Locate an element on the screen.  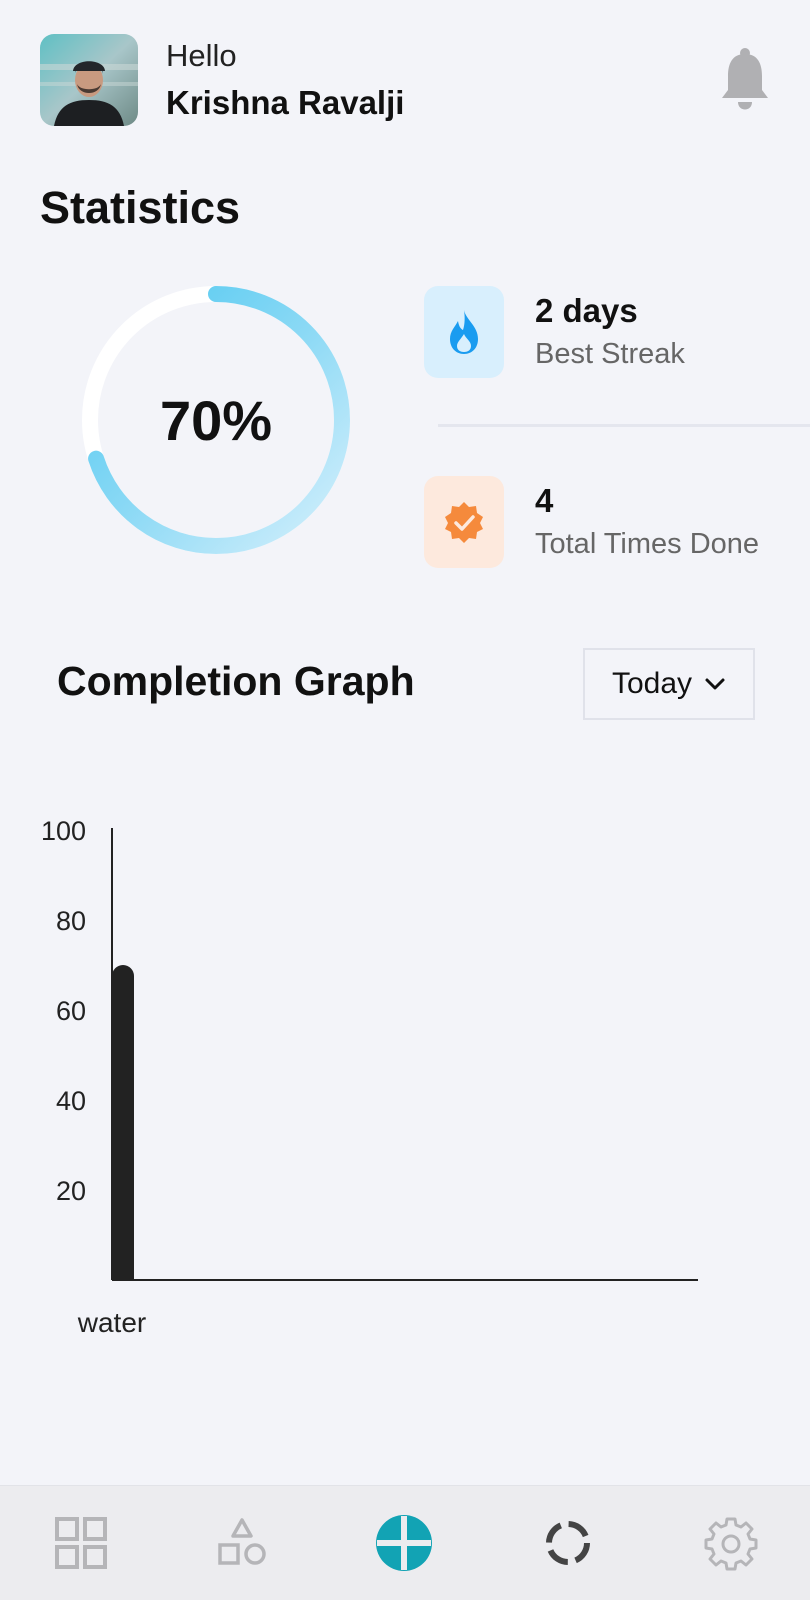
flame-icon is located at coordinates (464, 332).